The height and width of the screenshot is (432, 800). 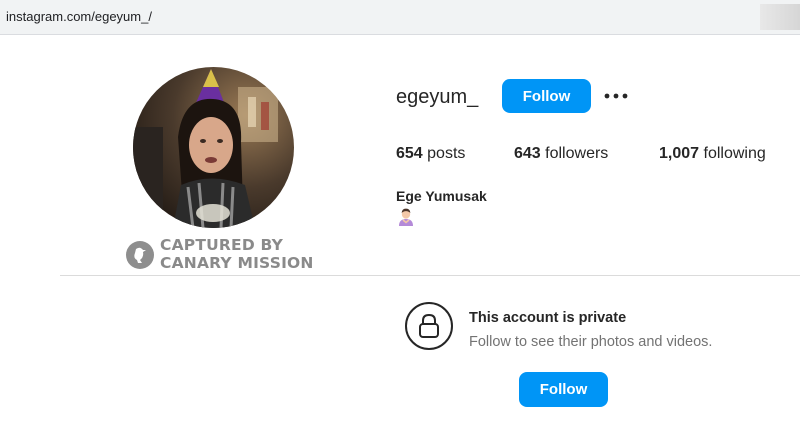 What do you see at coordinates (563, 389) in the screenshot?
I see `follow-button-private: Follow` at bounding box center [563, 389].